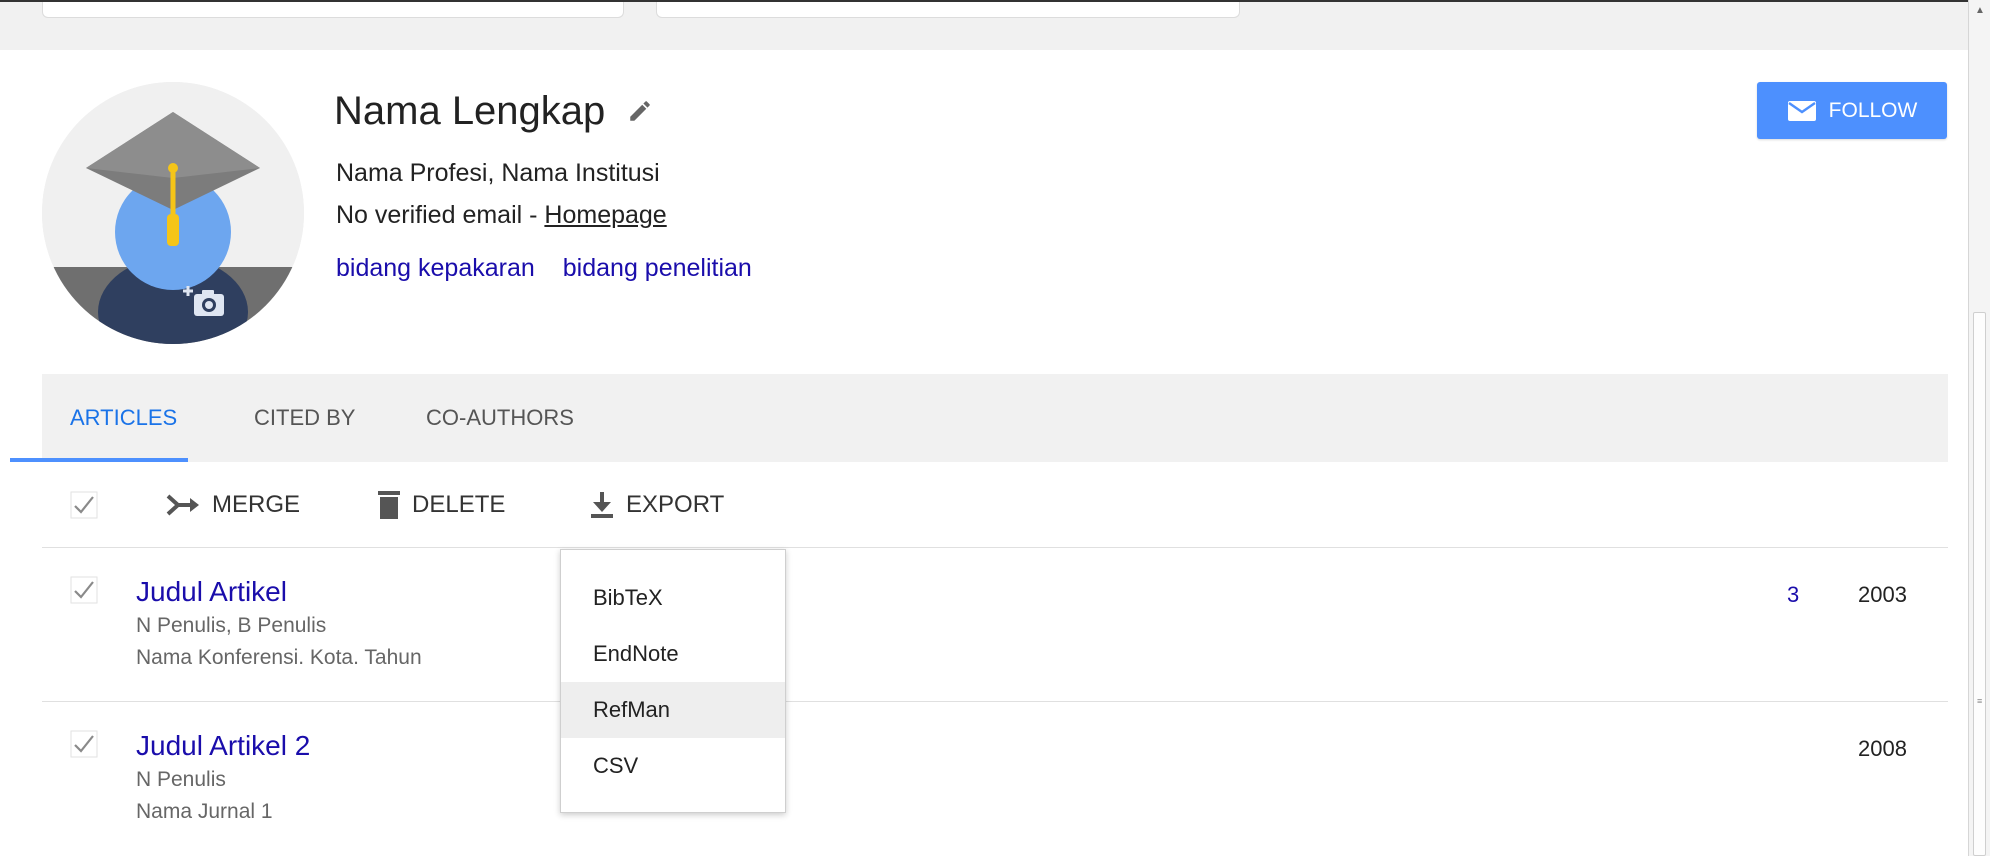 Image resolution: width=1990 pixels, height=856 pixels. Describe the element at coordinates (256, 504) in the screenshot. I see `merge-label: MERGE` at that location.